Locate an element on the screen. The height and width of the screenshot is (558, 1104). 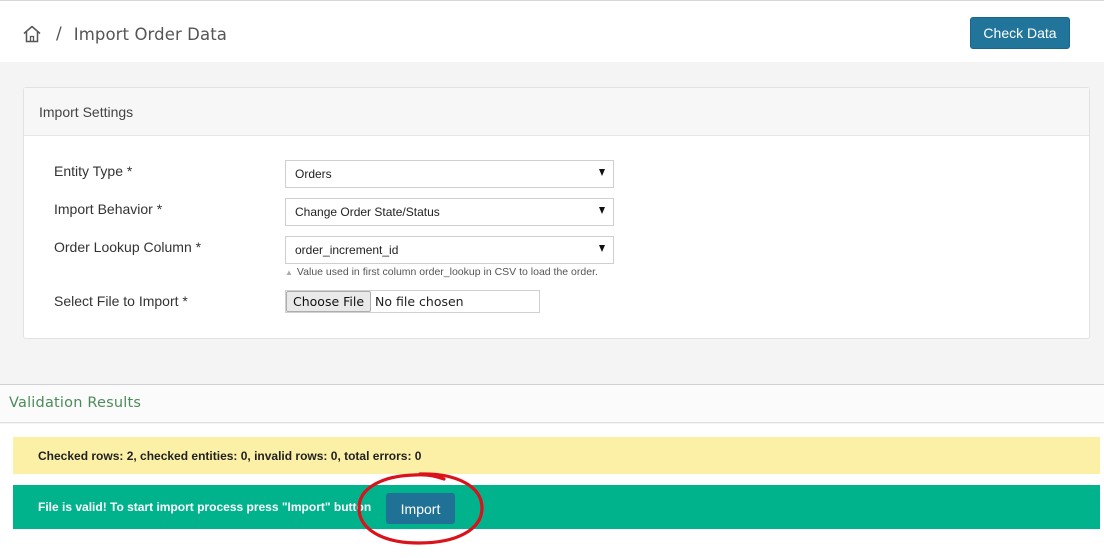
lookup-column-value: order_increment_id is located at coordinates (347, 250).